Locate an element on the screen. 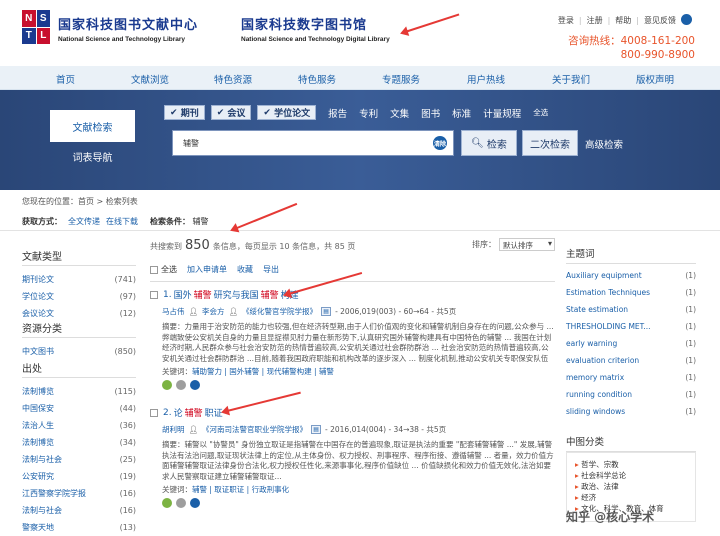 The width and height of the screenshot is (720, 536). divider is located at coordinates (360, 230).